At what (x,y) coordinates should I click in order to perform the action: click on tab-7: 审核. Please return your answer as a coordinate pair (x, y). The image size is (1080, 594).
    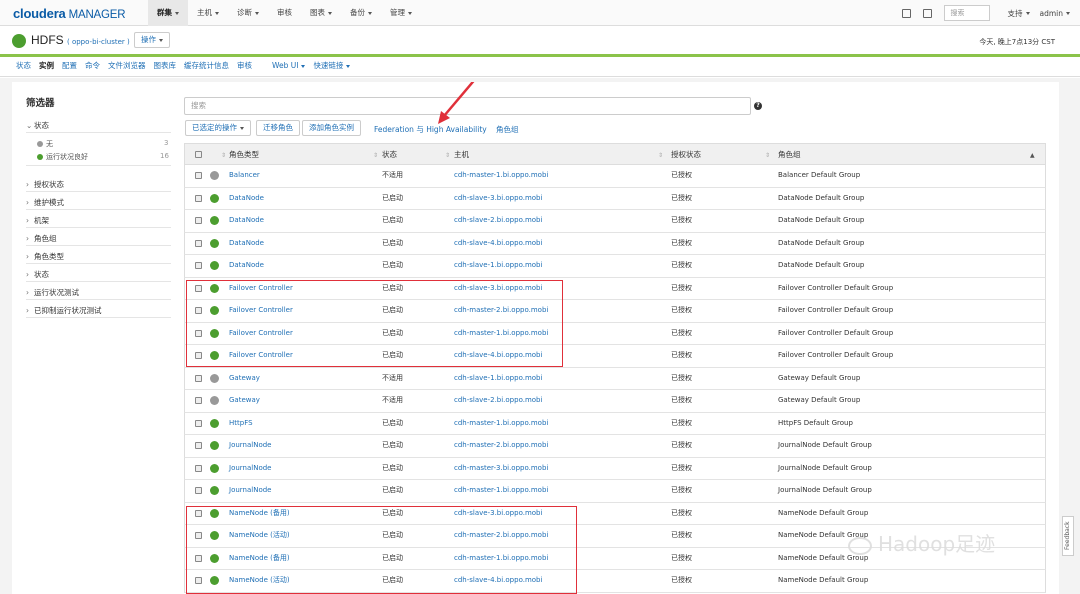
    Looking at the image, I should click on (244, 66).